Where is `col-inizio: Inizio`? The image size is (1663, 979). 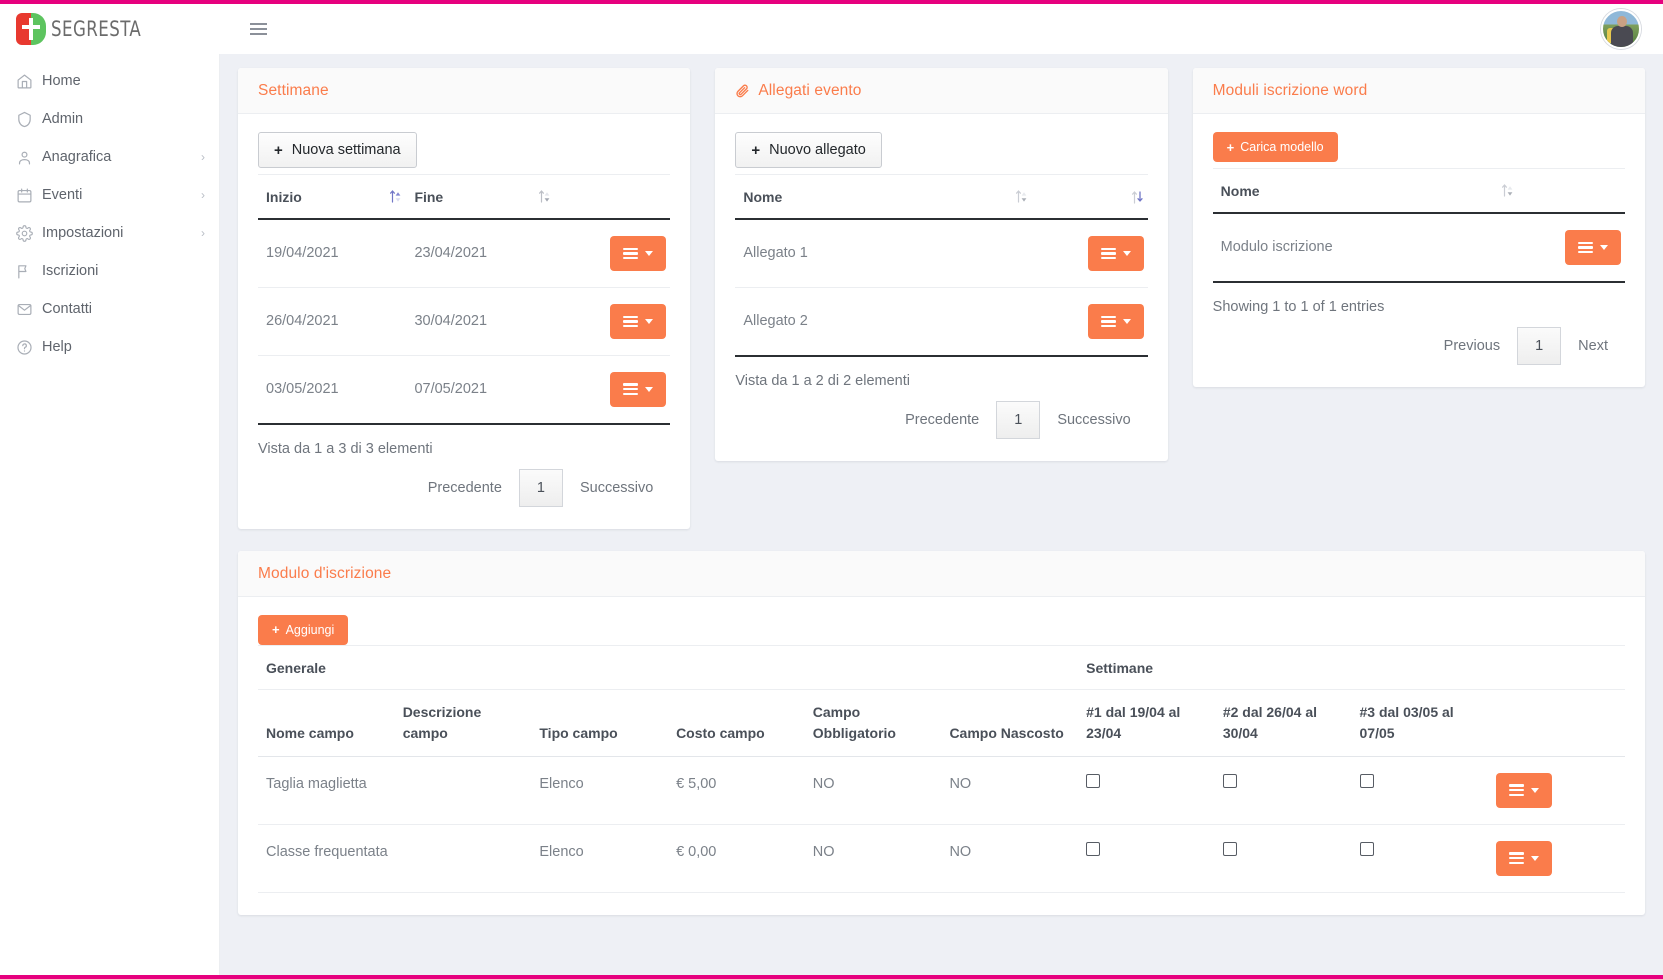
col-inizio: Inizio is located at coordinates (332, 197).